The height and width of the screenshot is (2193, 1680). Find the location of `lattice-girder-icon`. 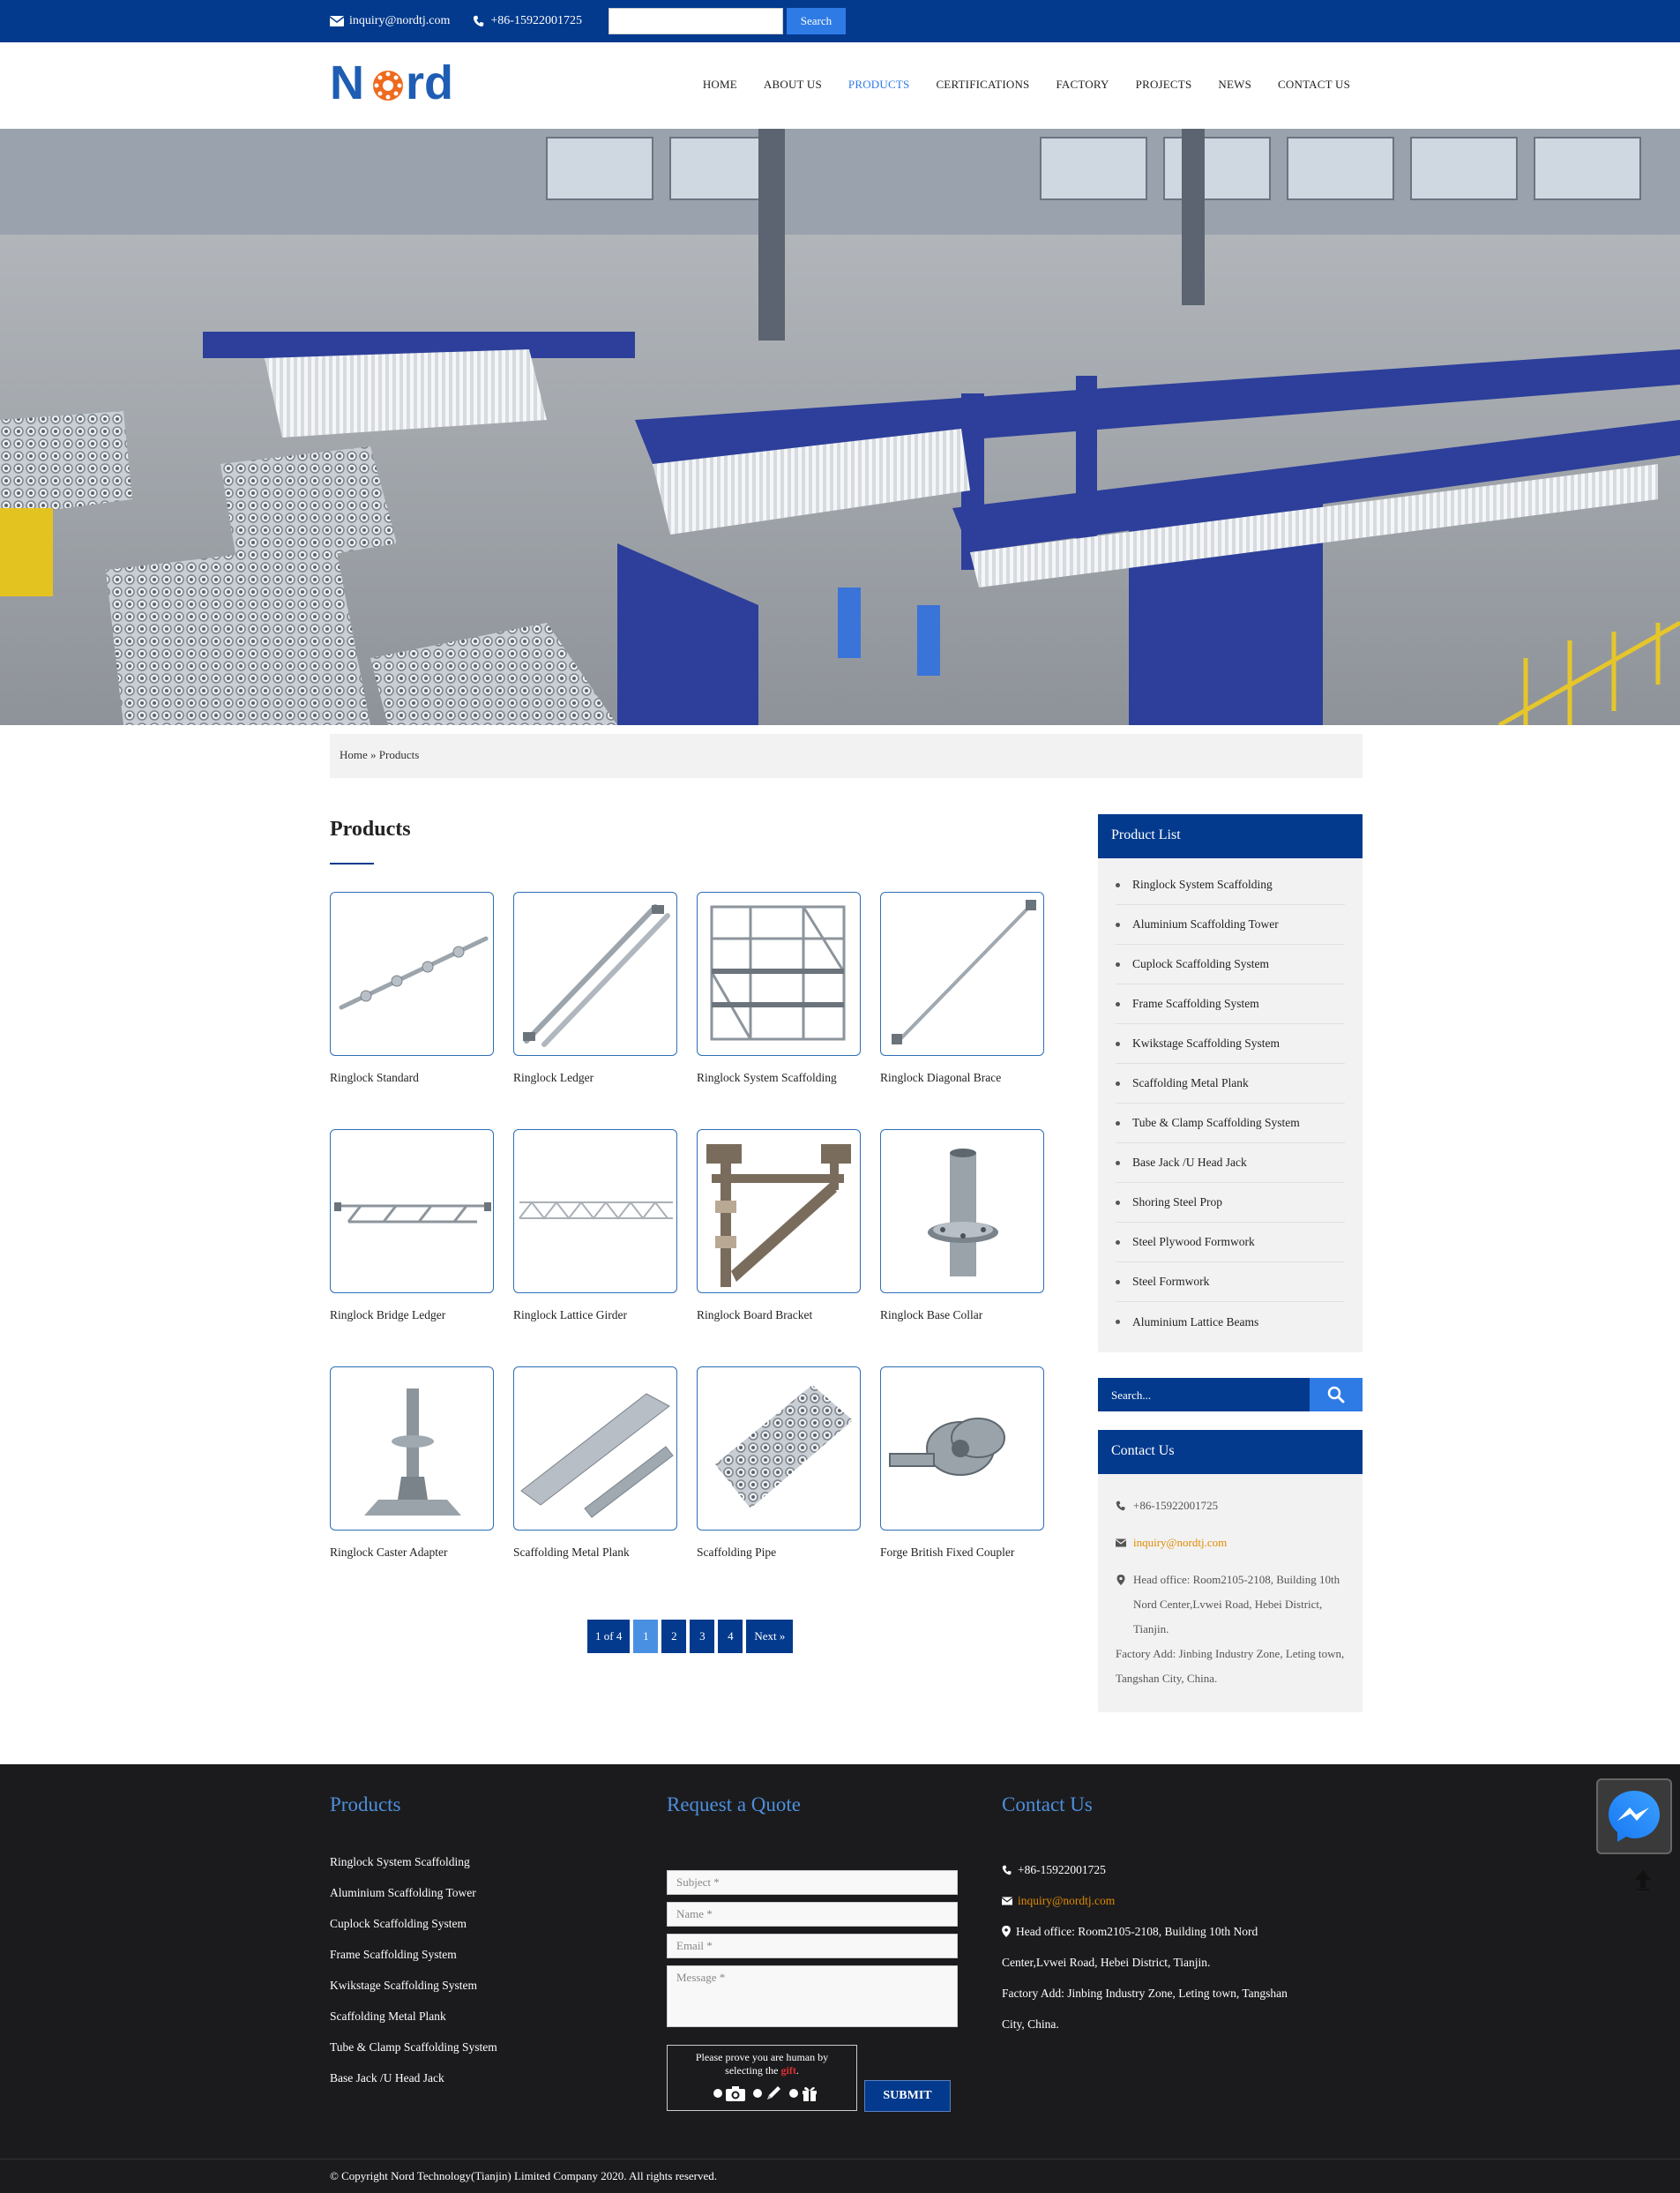

lattice-girder-icon is located at coordinates (596, 1210).